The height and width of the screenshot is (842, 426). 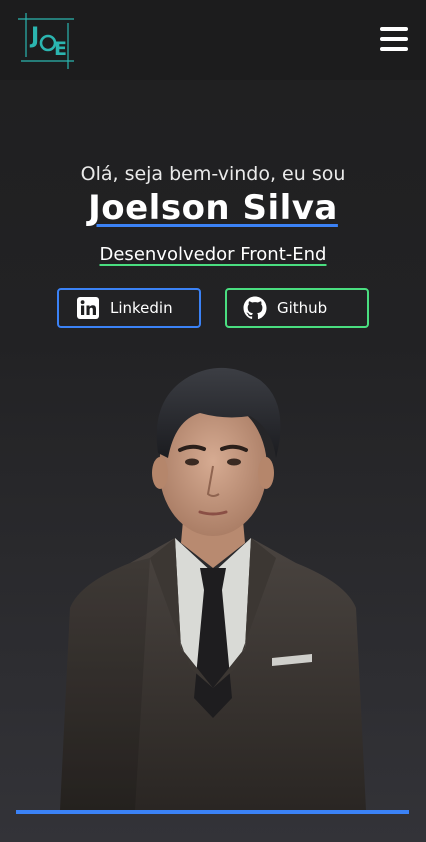 I want to click on github-button: Github, so click(x=297, y=308).